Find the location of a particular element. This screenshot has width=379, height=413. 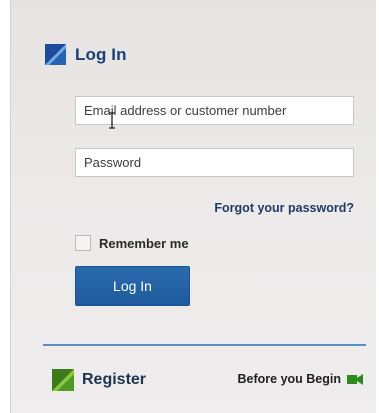

before-you-begin-link: Before you Begin is located at coordinates (300, 379).